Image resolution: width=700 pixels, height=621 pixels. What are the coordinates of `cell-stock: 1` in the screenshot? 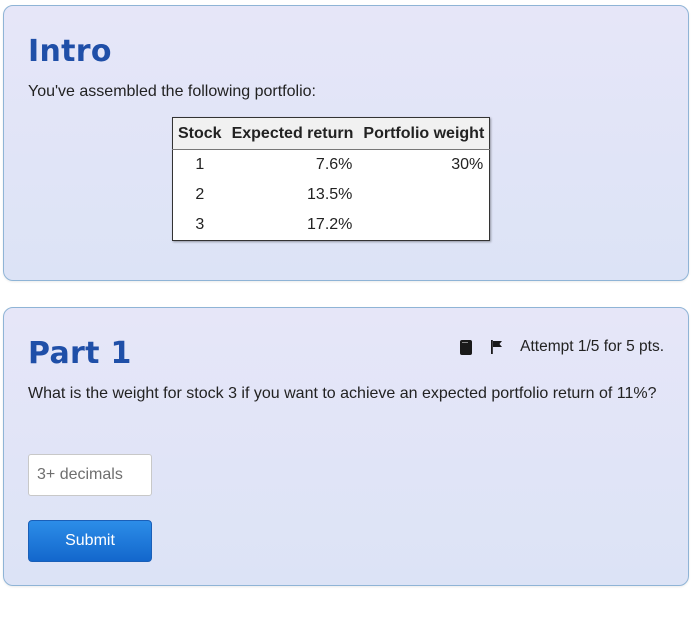 It's located at (200, 164).